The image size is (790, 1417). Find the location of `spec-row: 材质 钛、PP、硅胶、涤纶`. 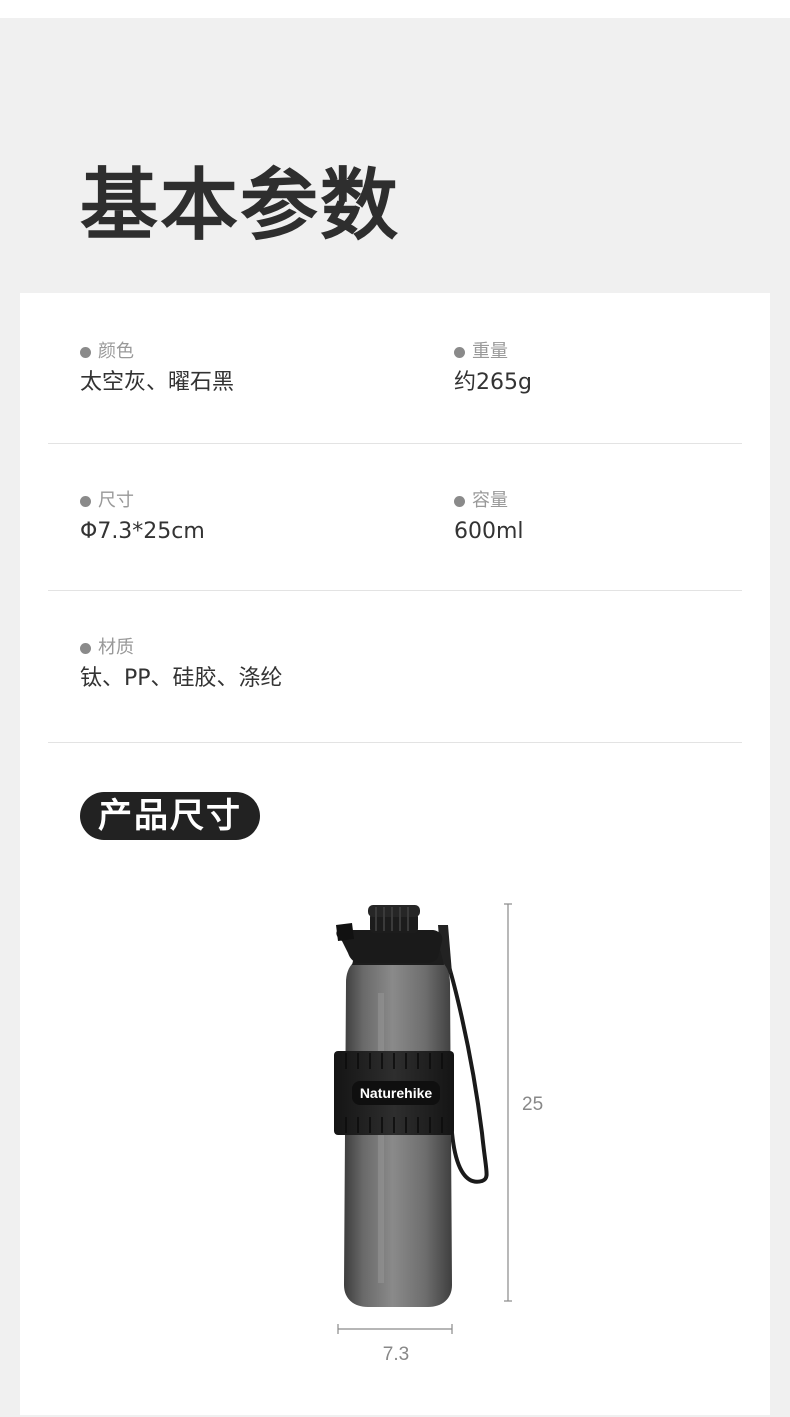

spec-row: 材质 钛、PP、硅胶、涤纶 is located at coordinates (395, 666).